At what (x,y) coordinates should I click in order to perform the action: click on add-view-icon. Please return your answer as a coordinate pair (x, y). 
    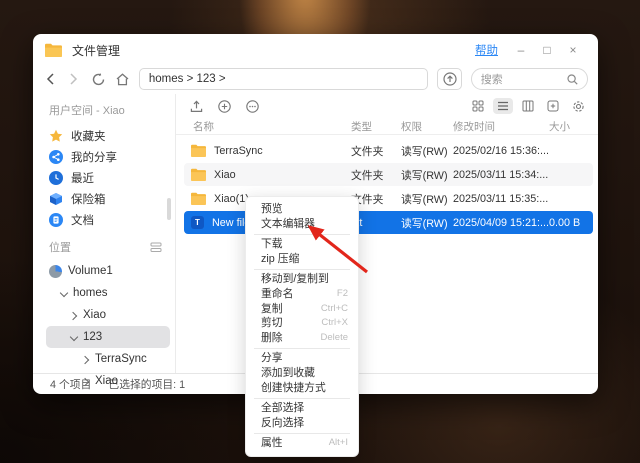
    Looking at the image, I should click on (553, 106).